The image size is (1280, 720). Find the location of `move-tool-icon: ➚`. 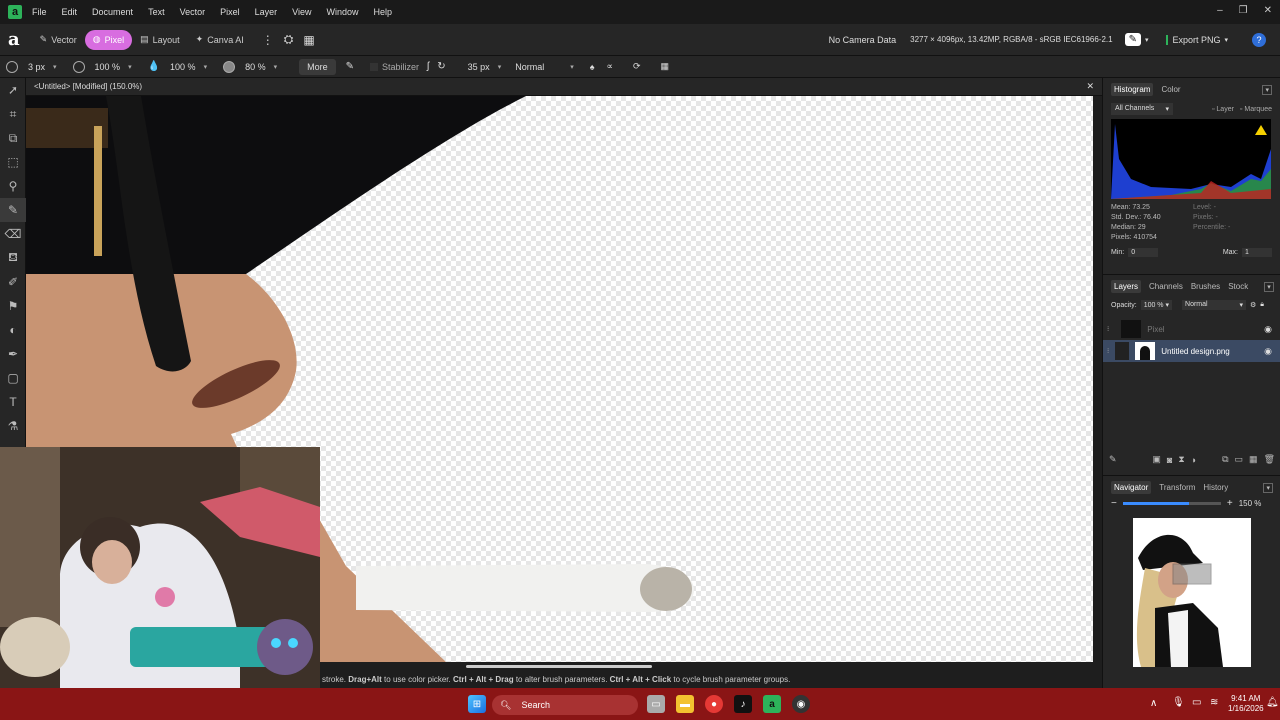

move-tool-icon: ➚ is located at coordinates (13, 90).